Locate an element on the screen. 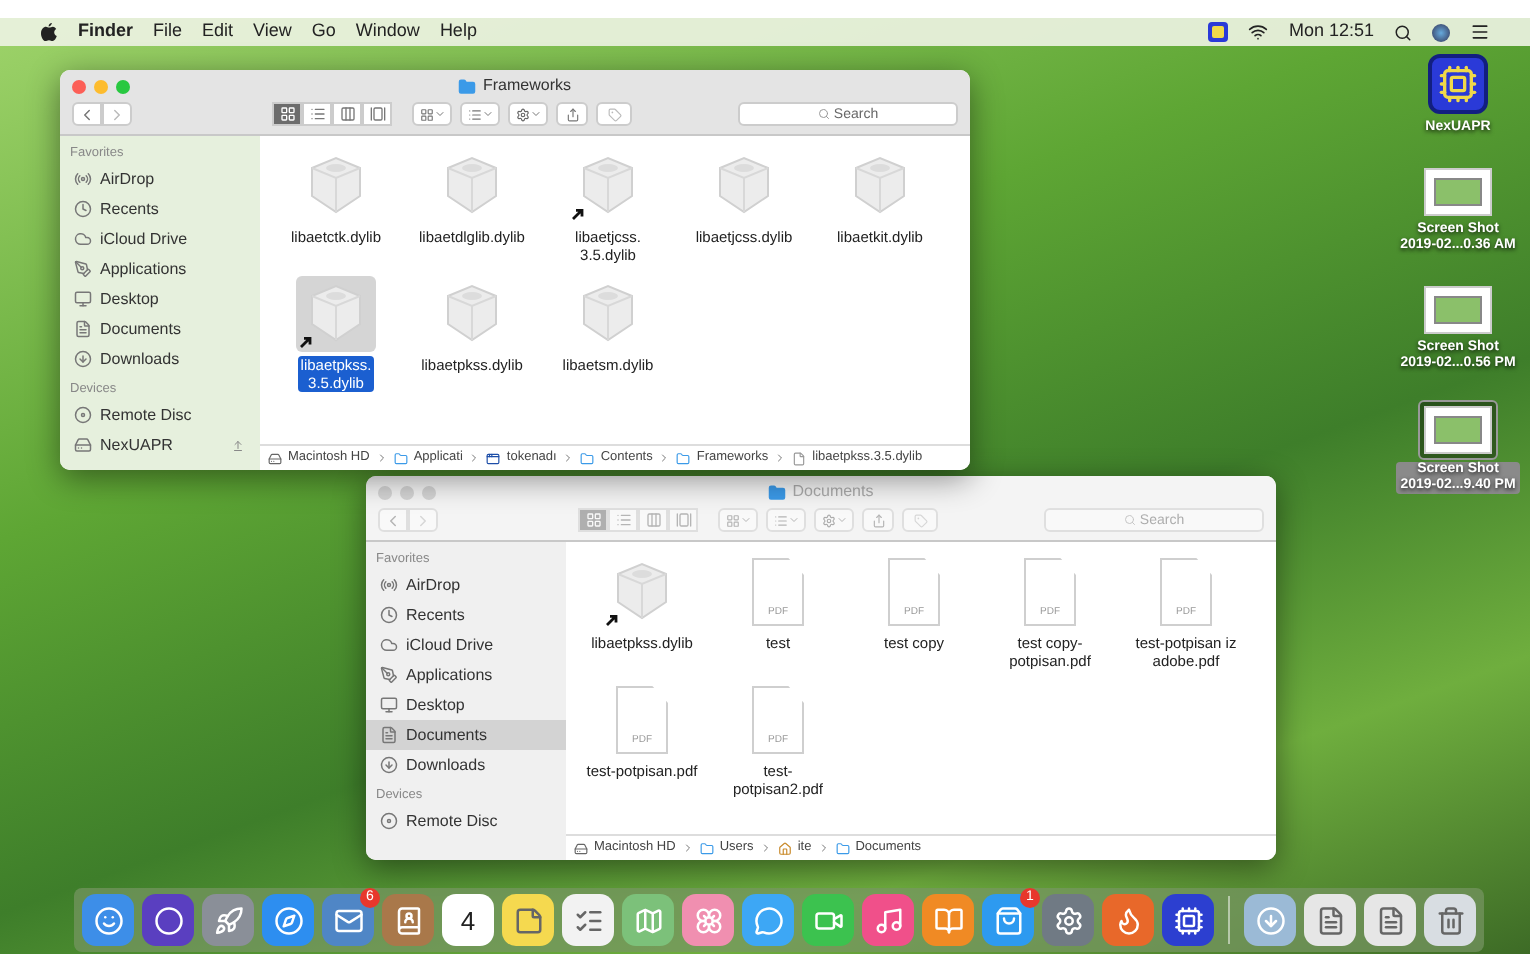 The width and height of the screenshot is (1530, 954). app-icon is located at coordinates (1458, 84).